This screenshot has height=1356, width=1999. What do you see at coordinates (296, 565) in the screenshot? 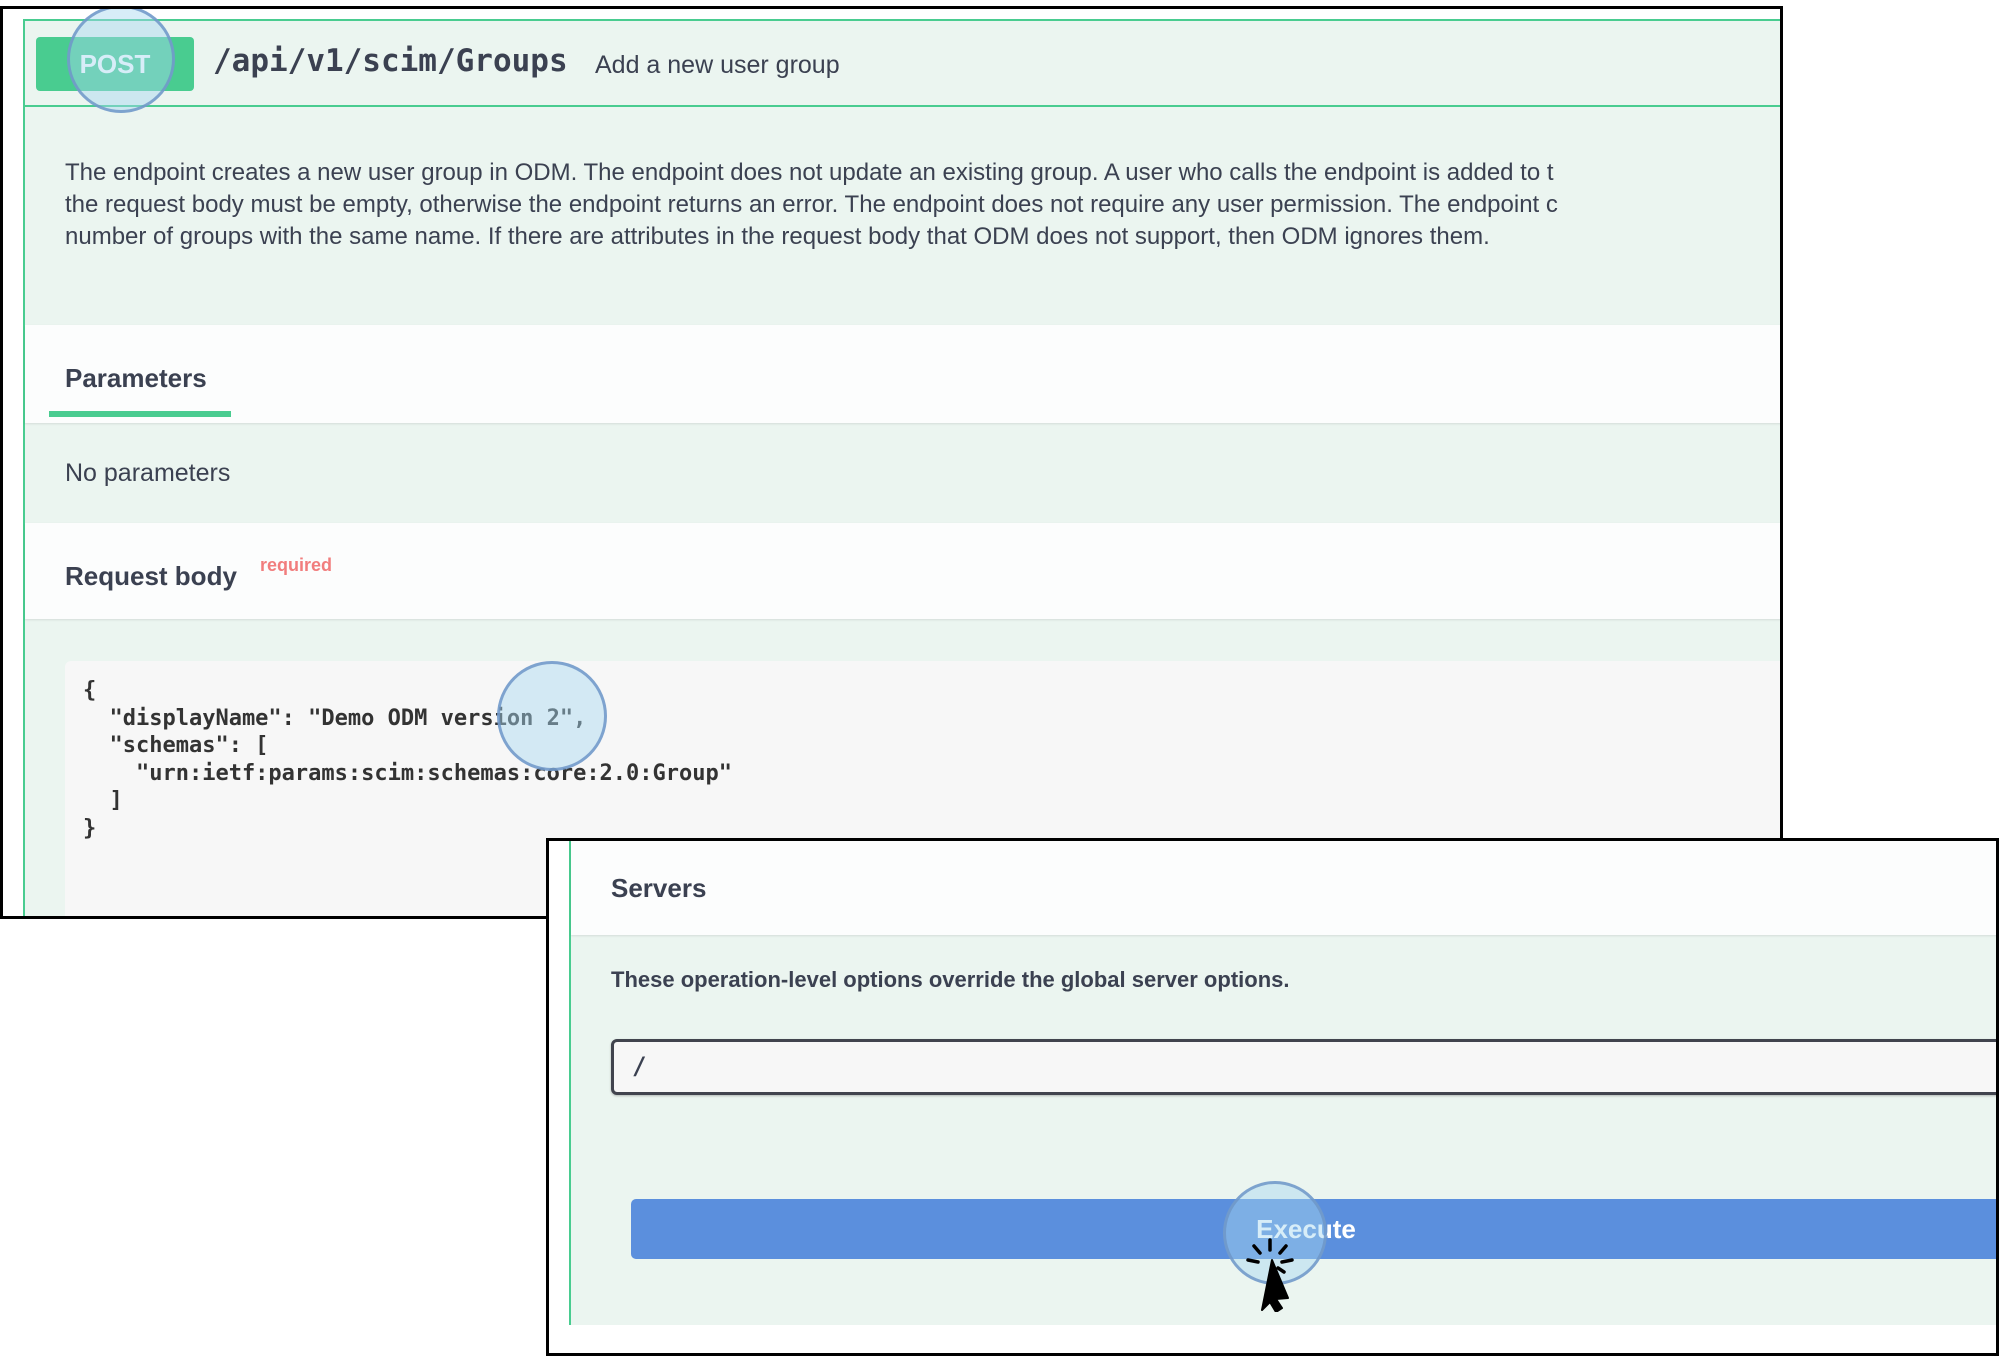
I see `required-marker: required` at bounding box center [296, 565].